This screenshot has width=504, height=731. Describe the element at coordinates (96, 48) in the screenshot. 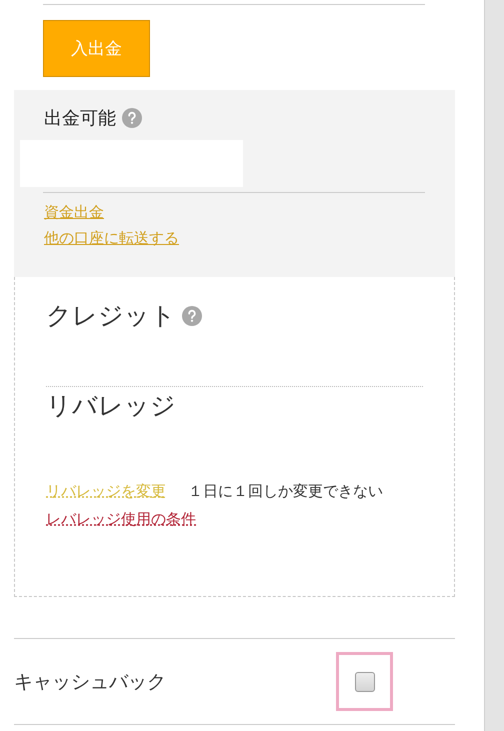

I see `deposit-withdraw-button: 入出金` at that location.